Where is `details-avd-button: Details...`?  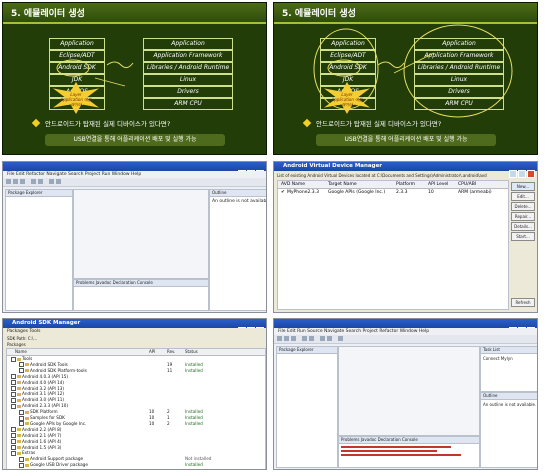 details-avd-button: Details... is located at coordinates (523, 226).